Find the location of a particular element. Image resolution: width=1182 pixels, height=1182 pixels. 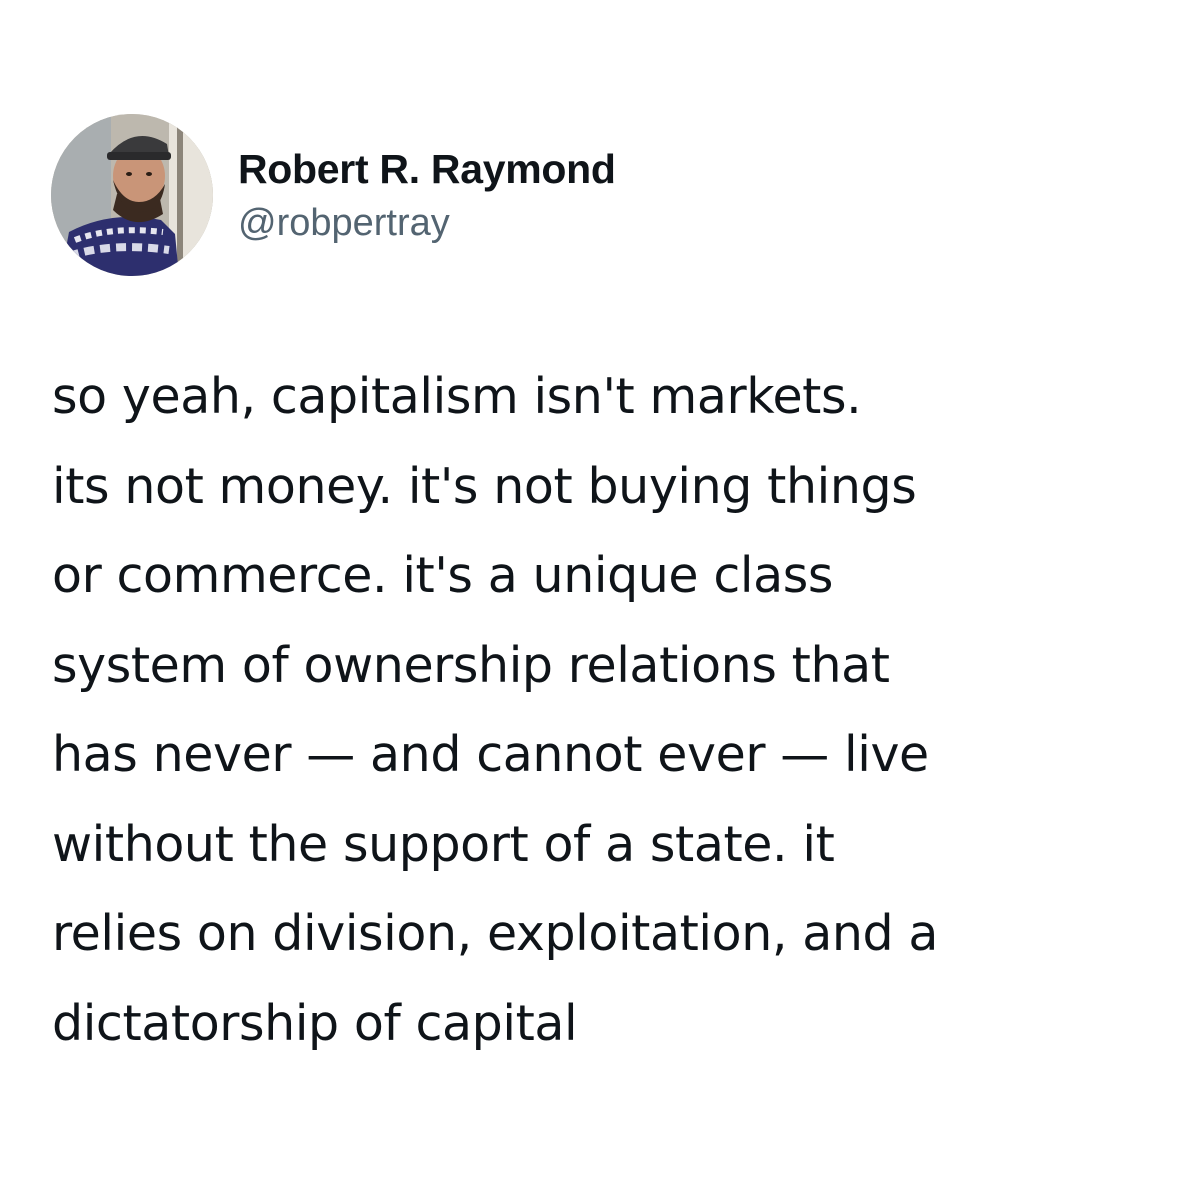

author-block: Robert R. Raymond @robpertray is located at coordinates (427, 196).